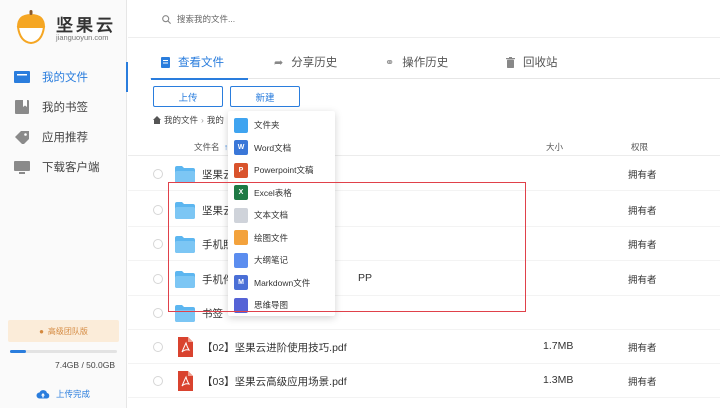 Image resolution: width=720 pixels, height=408 pixels. What do you see at coordinates (265, 96) in the screenshot?
I see `new-button: 新建` at bounding box center [265, 96].